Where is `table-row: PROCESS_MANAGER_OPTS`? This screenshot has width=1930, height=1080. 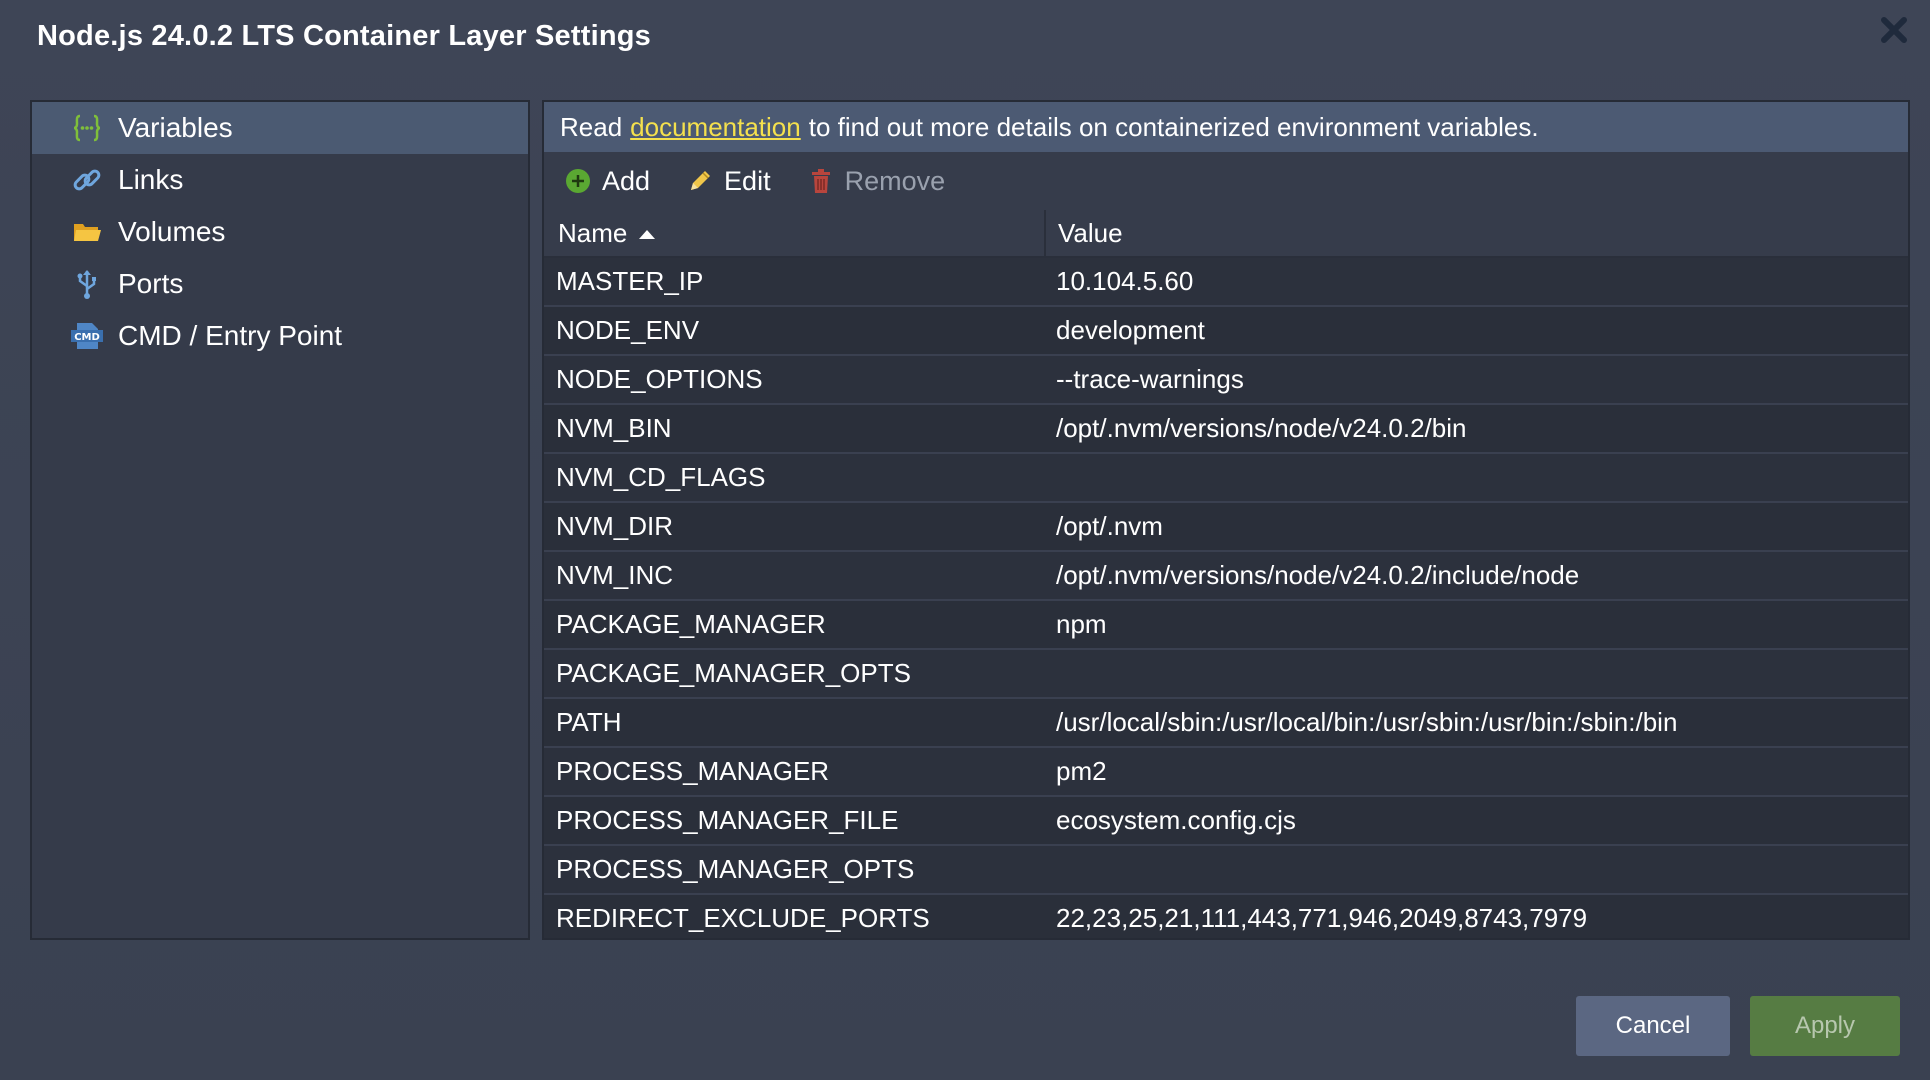
table-row: PROCESS_MANAGER_OPTS is located at coordinates (1226, 870).